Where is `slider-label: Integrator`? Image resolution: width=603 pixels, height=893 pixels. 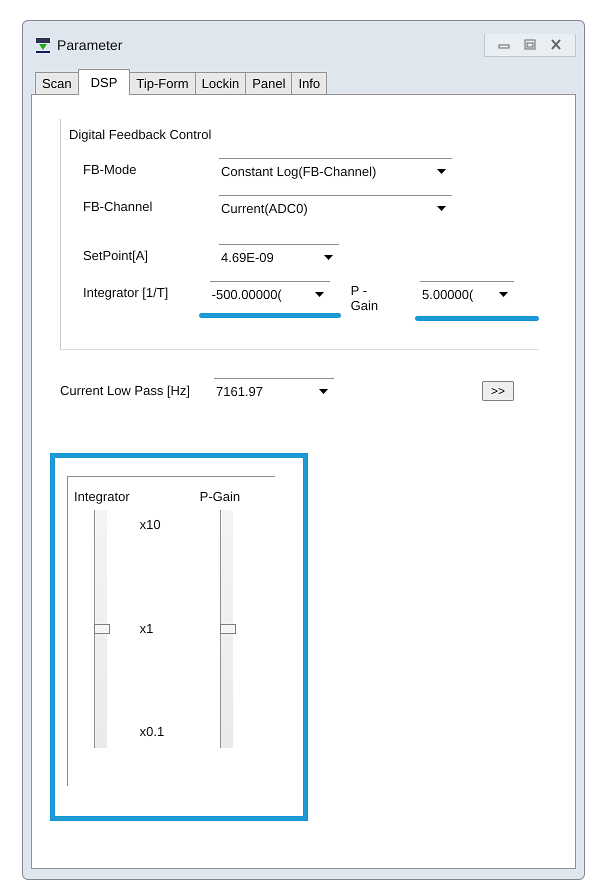 slider-label: Integrator is located at coordinates (102, 496).